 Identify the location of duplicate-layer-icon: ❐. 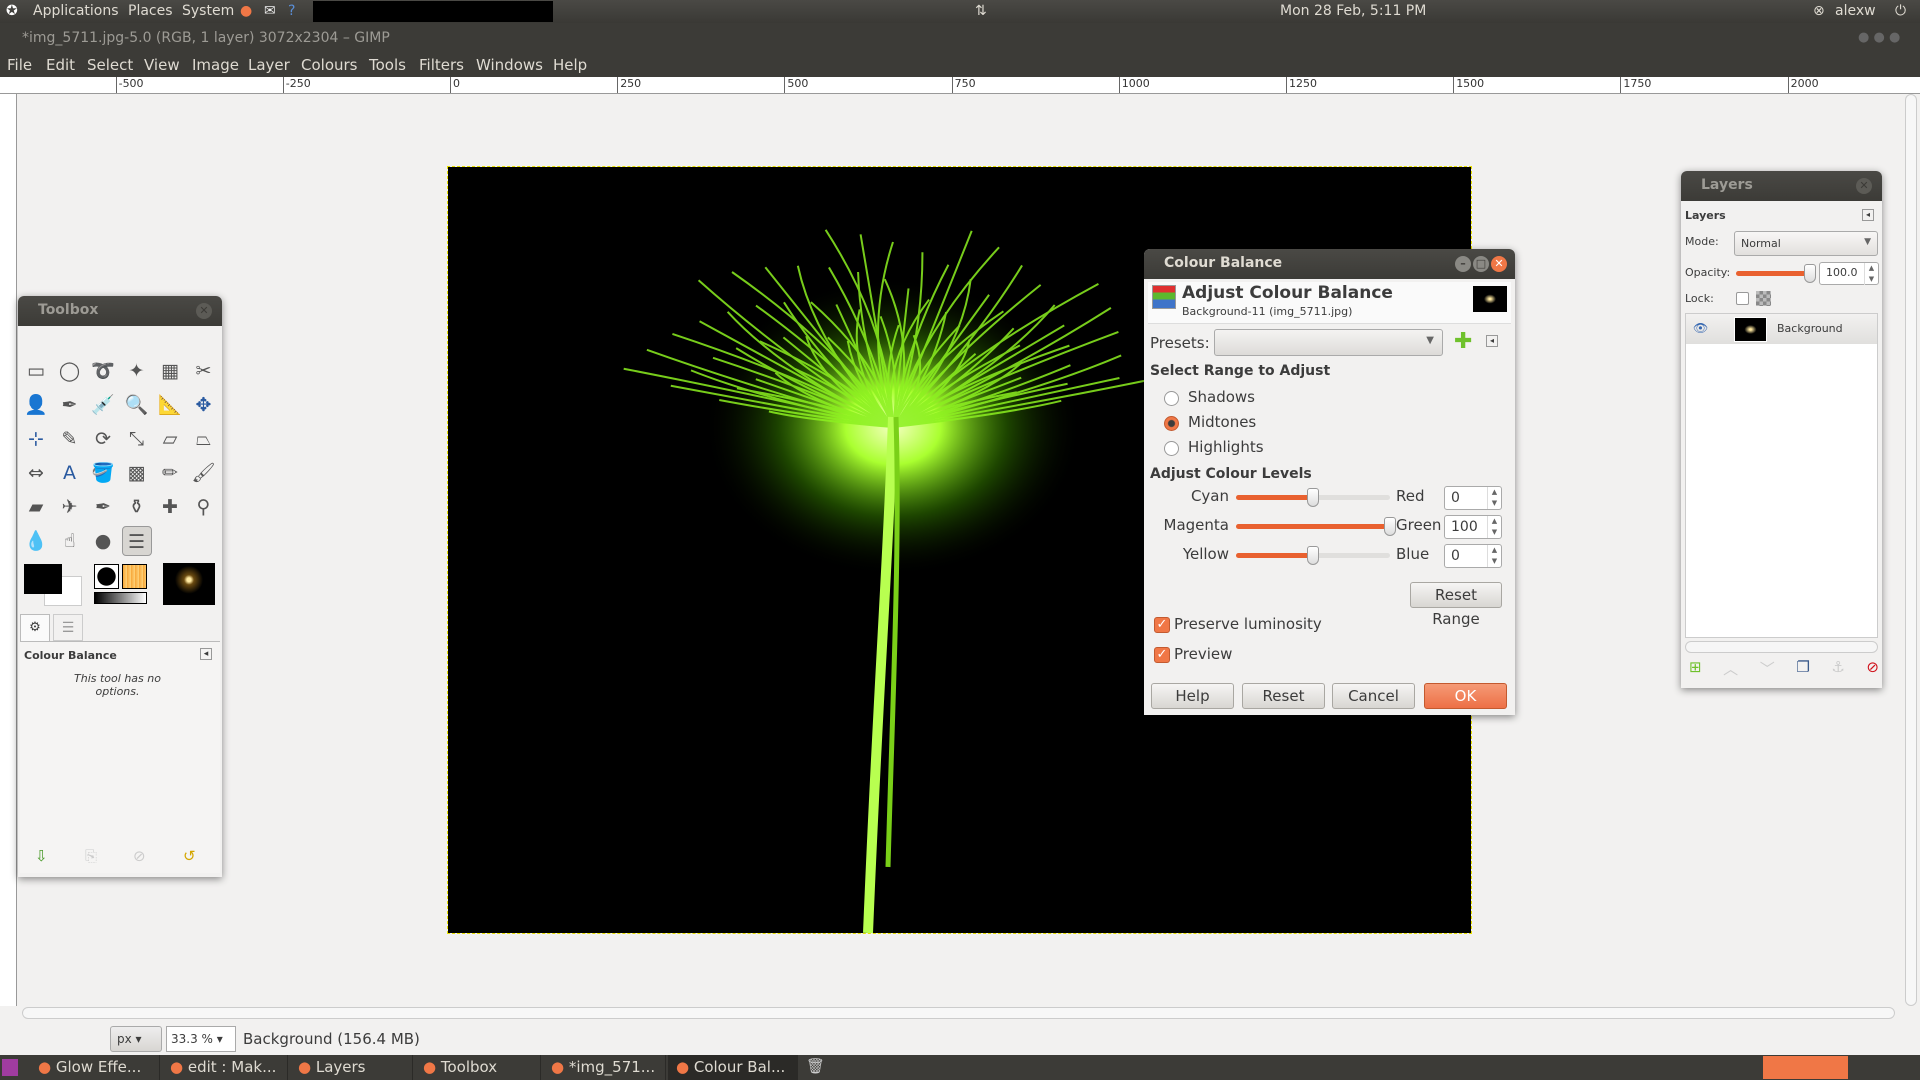
(1802, 668).